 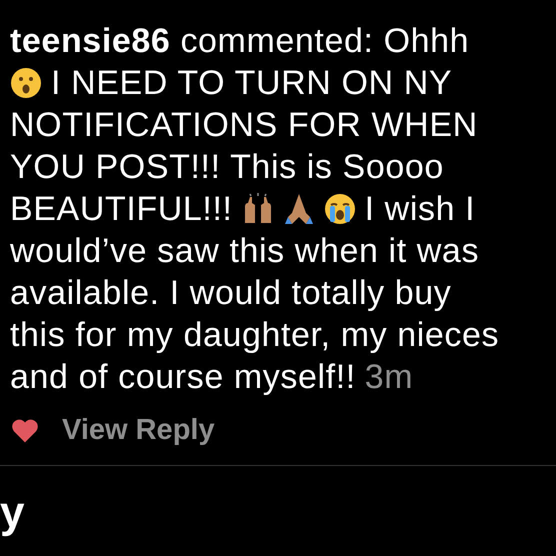 What do you see at coordinates (340, 209) in the screenshot?
I see `crying-face-icon` at bounding box center [340, 209].